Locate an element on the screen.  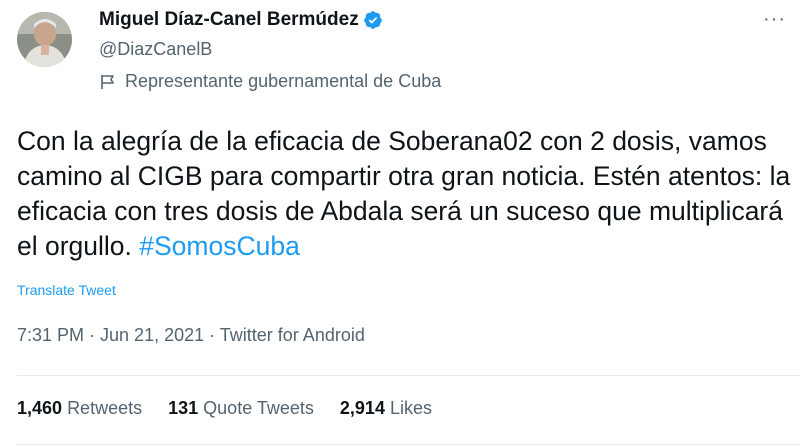
avatar is located at coordinates (44, 39).